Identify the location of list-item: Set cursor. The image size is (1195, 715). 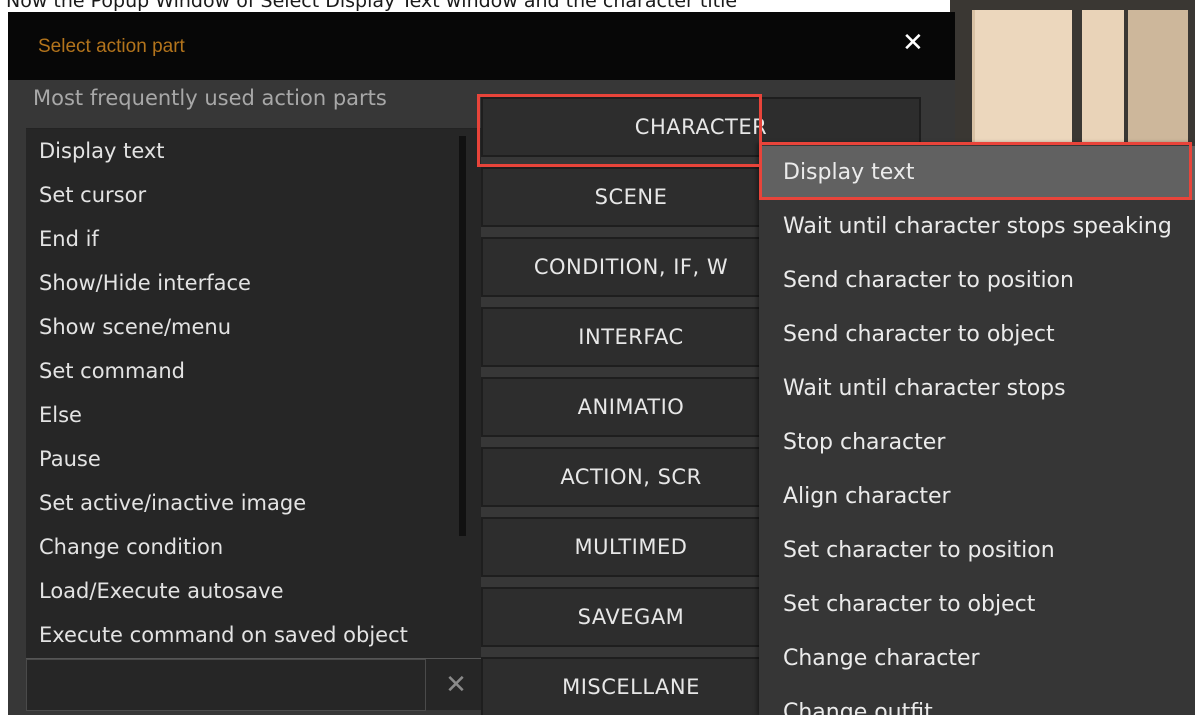
(253, 195).